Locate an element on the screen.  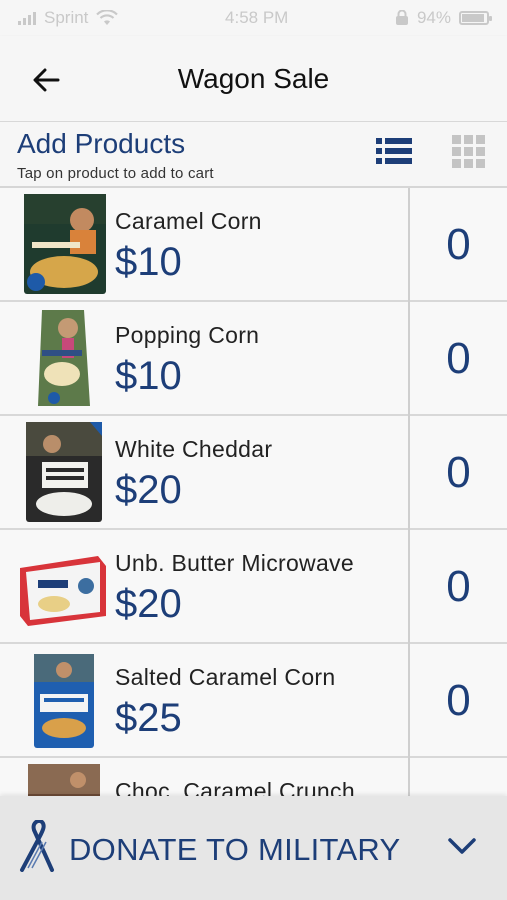
product-row: Unb. Butter Microwave $20 0 is located at coordinates (253, 587).